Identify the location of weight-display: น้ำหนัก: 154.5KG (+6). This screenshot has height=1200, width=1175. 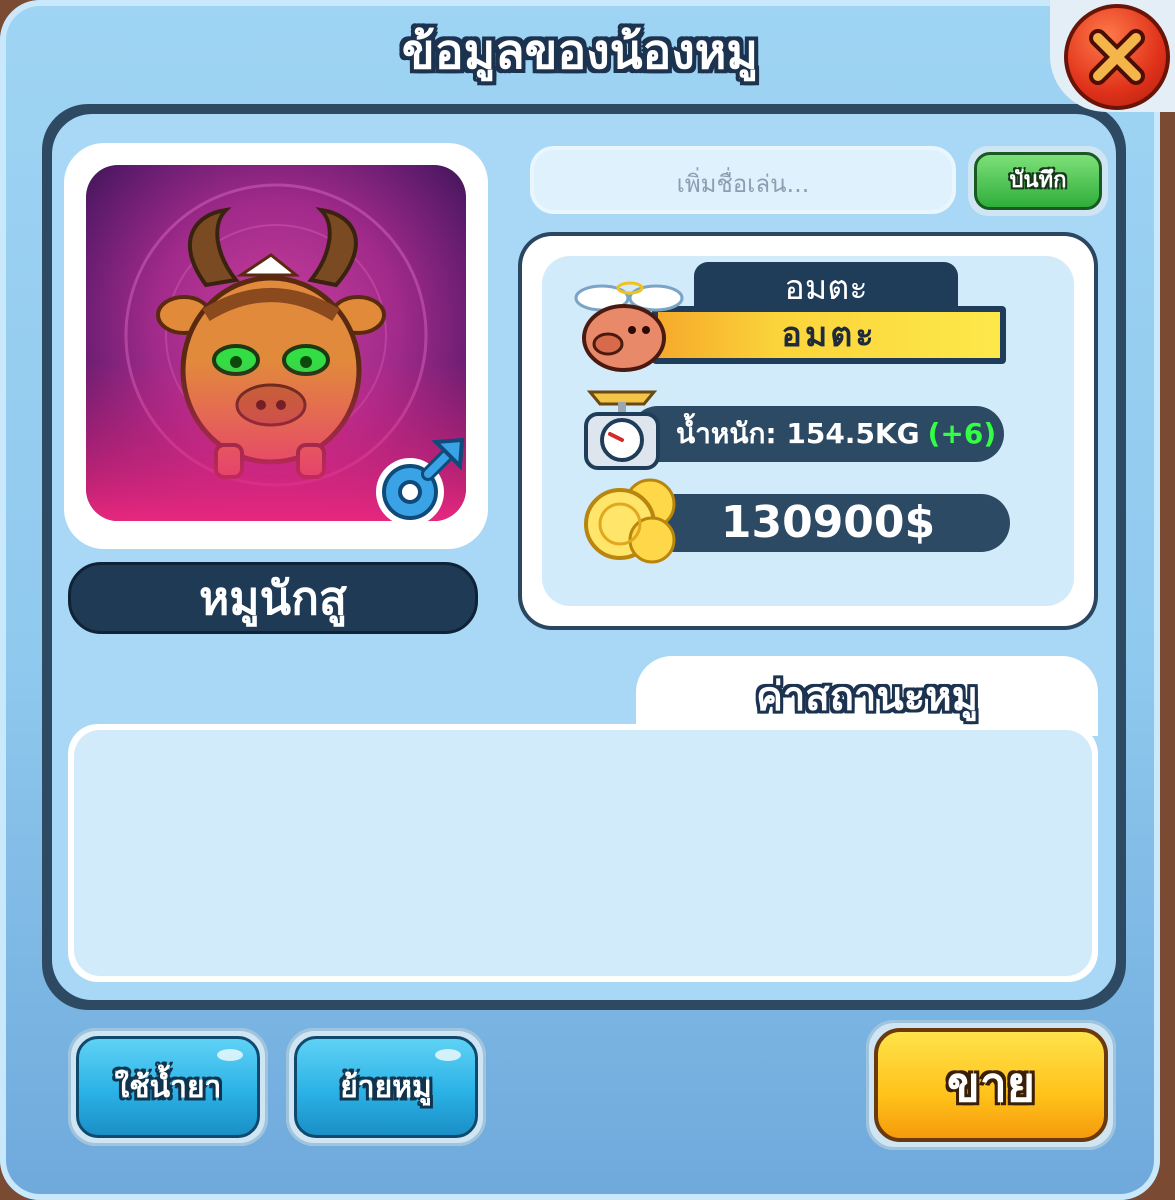
(817, 434).